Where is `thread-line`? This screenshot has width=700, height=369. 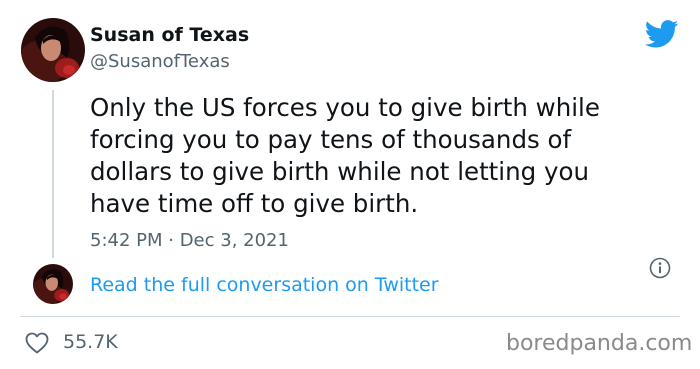
thread-line is located at coordinates (53, 174).